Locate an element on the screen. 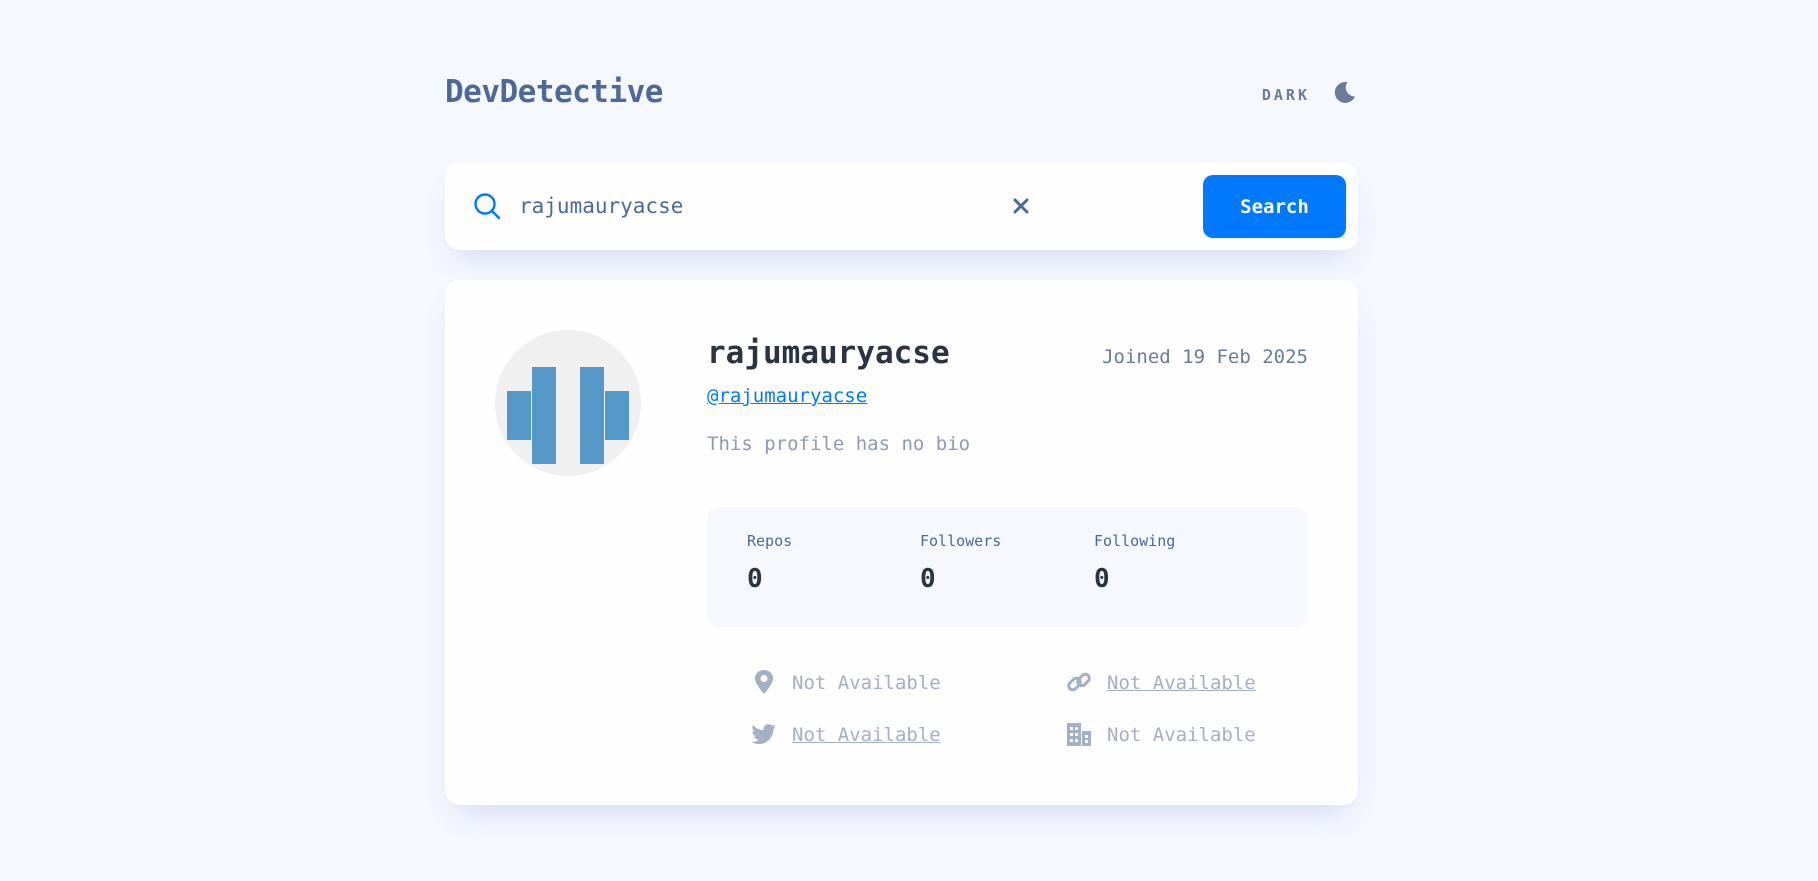 This screenshot has width=1818, height=881. link-icon is located at coordinates (1079, 682).